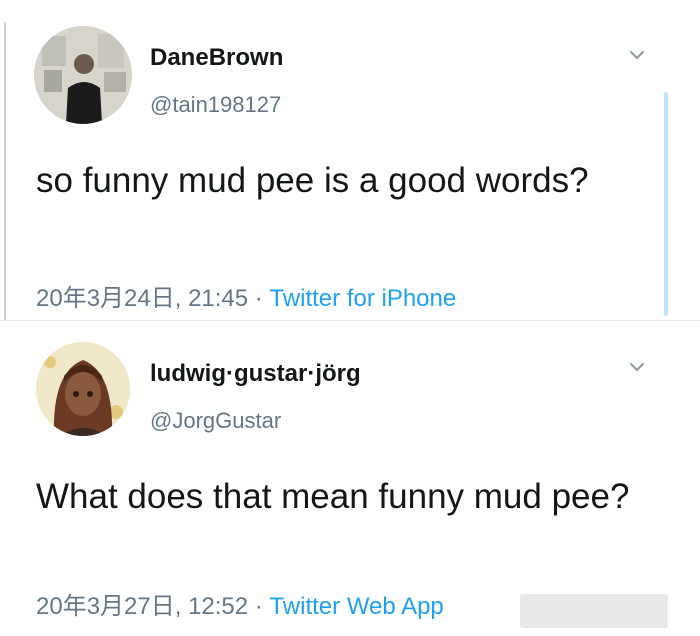  Describe the element at coordinates (594, 611) in the screenshot. I see `watermark-blur` at that location.